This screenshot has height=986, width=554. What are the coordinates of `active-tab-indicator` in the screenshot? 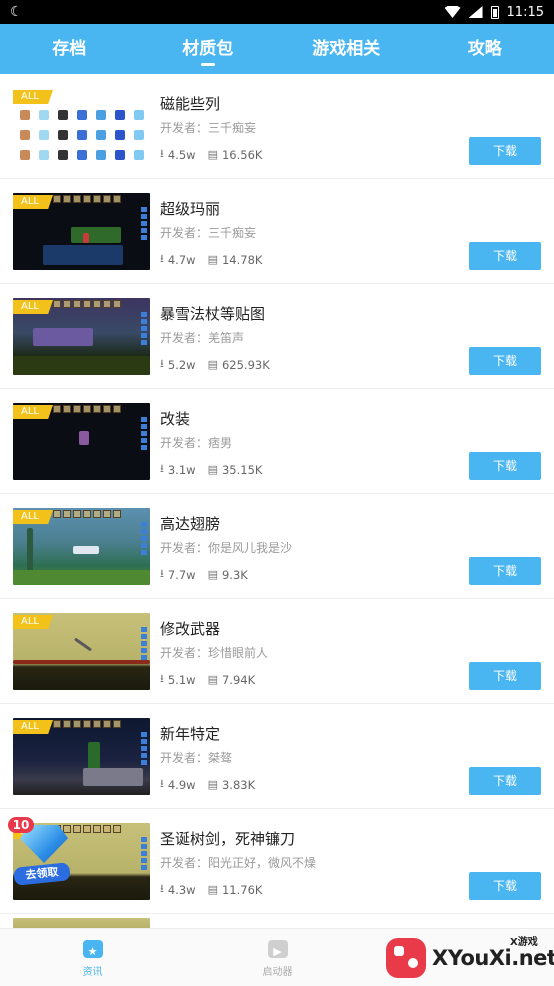 It's located at (207, 64).